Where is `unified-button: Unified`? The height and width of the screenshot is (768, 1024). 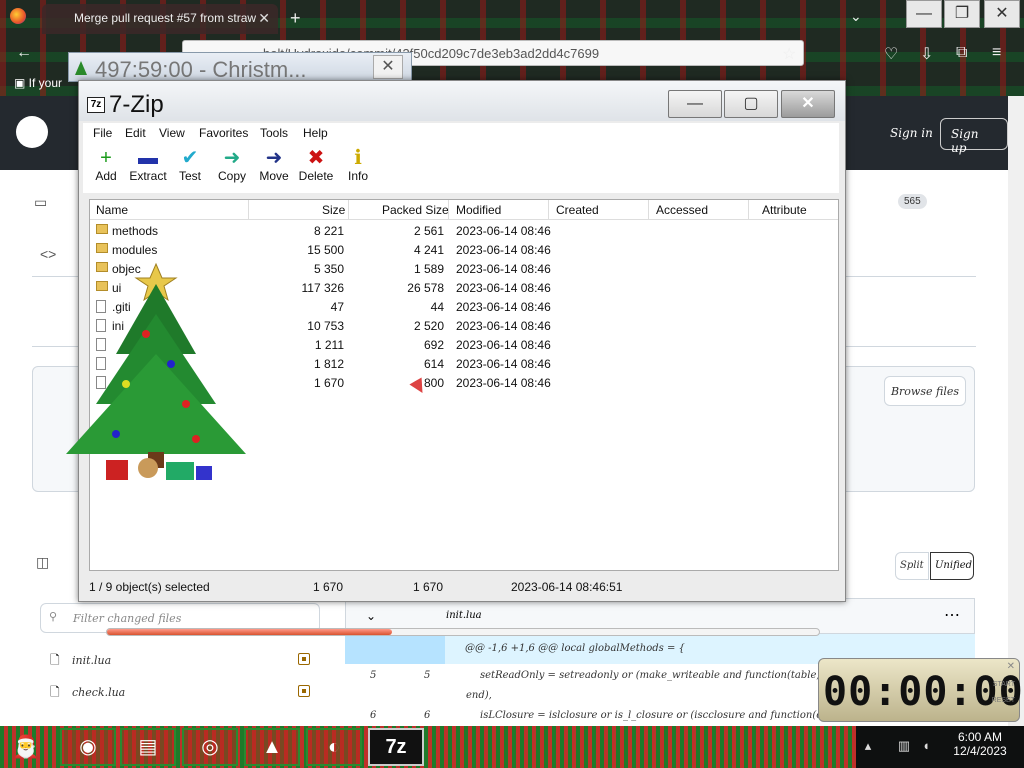 unified-button: Unified is located at coordinates (952, 566).